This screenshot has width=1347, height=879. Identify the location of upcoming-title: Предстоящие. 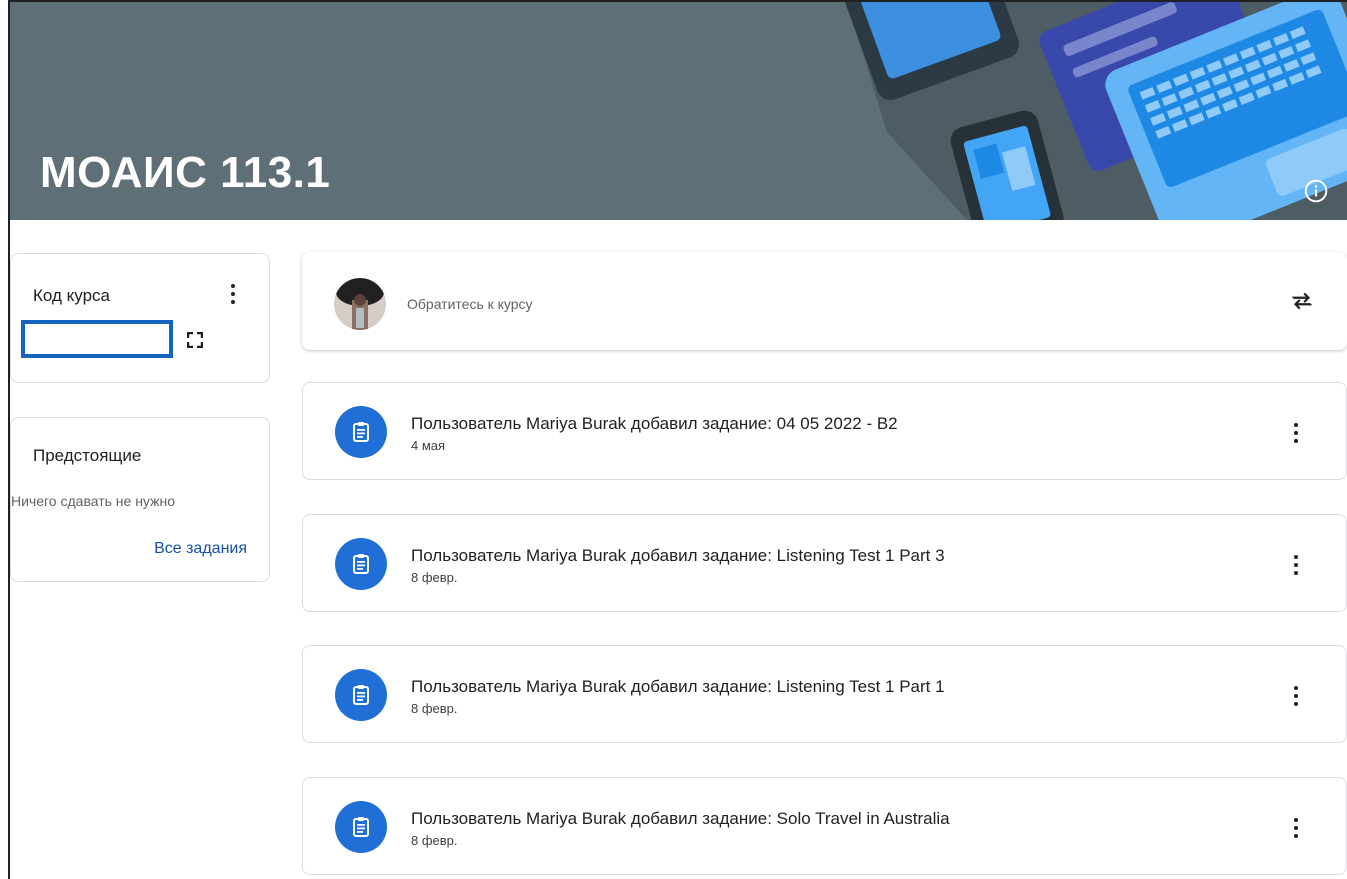
(87, 455).